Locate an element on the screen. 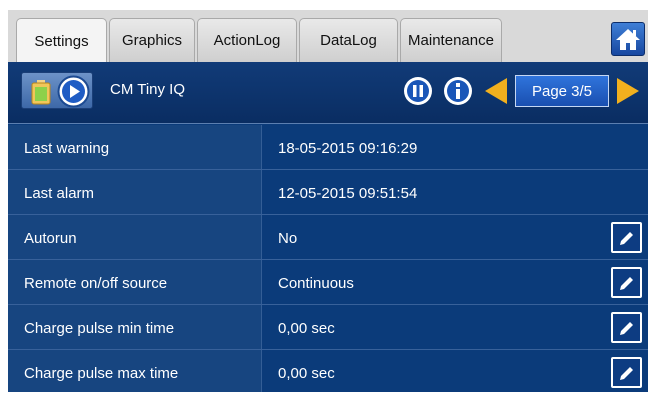  tab-settings: Settings is located at coordinates (61, 40).